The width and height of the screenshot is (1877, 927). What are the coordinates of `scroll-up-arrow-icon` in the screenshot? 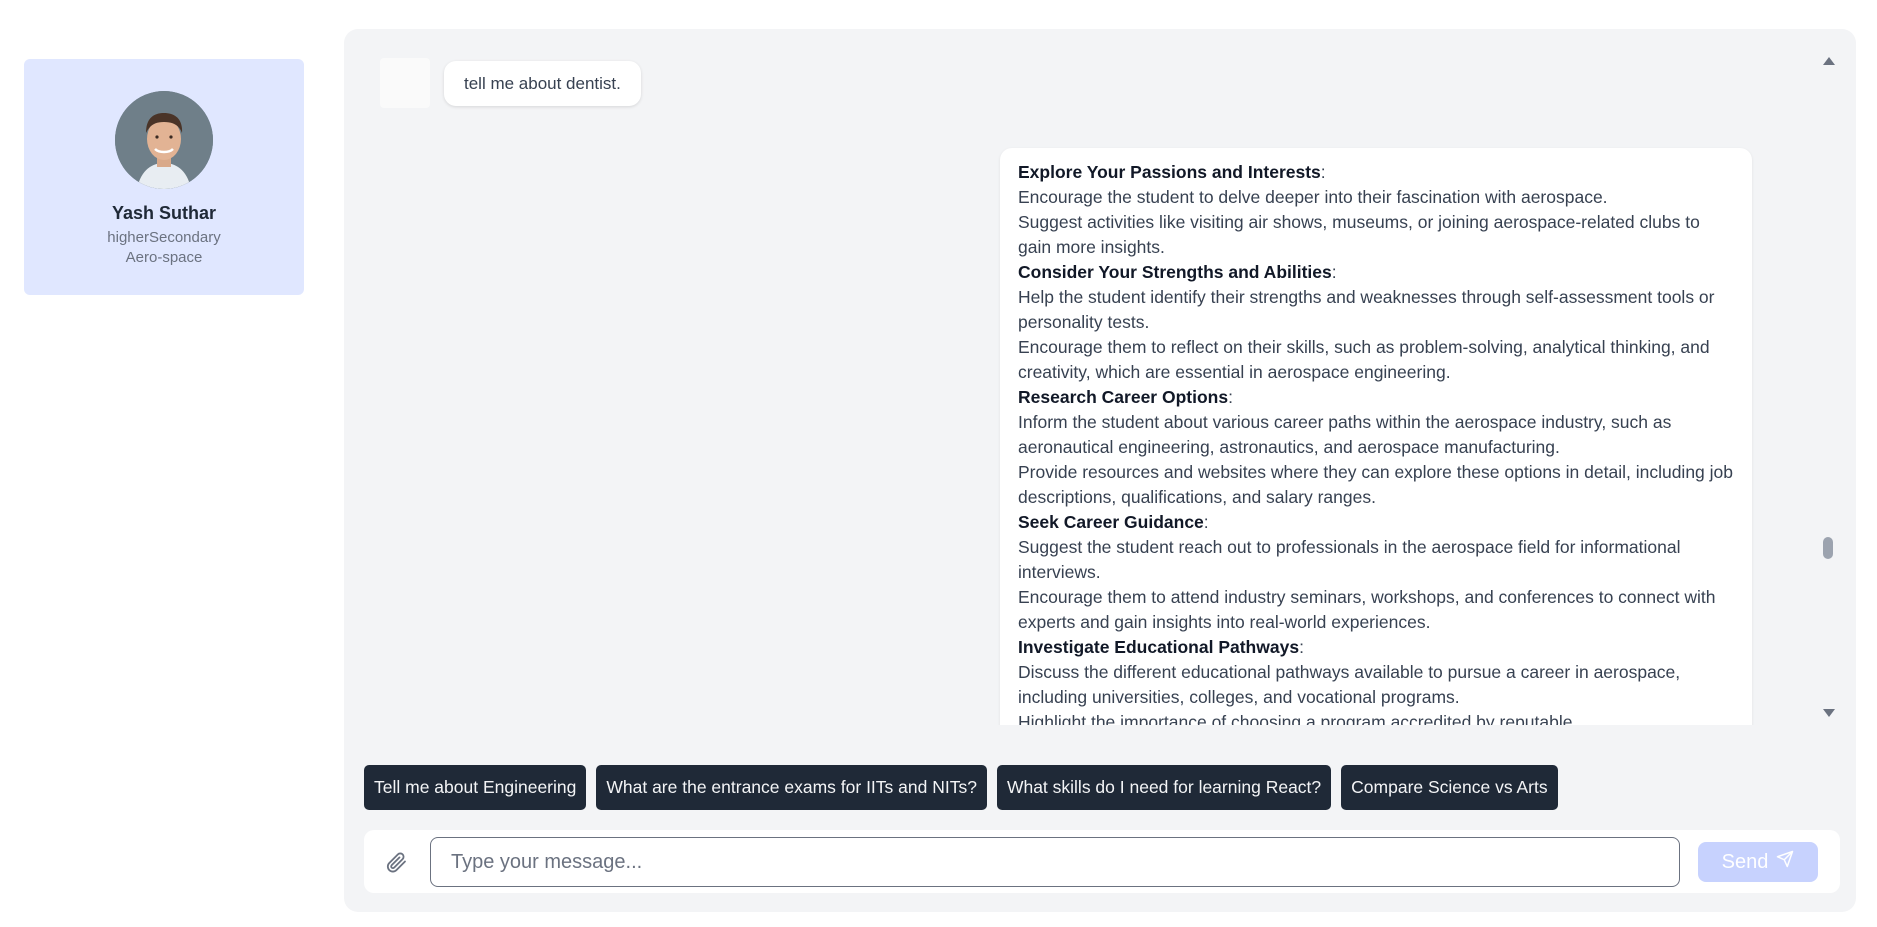 It's located at (1829, 61).